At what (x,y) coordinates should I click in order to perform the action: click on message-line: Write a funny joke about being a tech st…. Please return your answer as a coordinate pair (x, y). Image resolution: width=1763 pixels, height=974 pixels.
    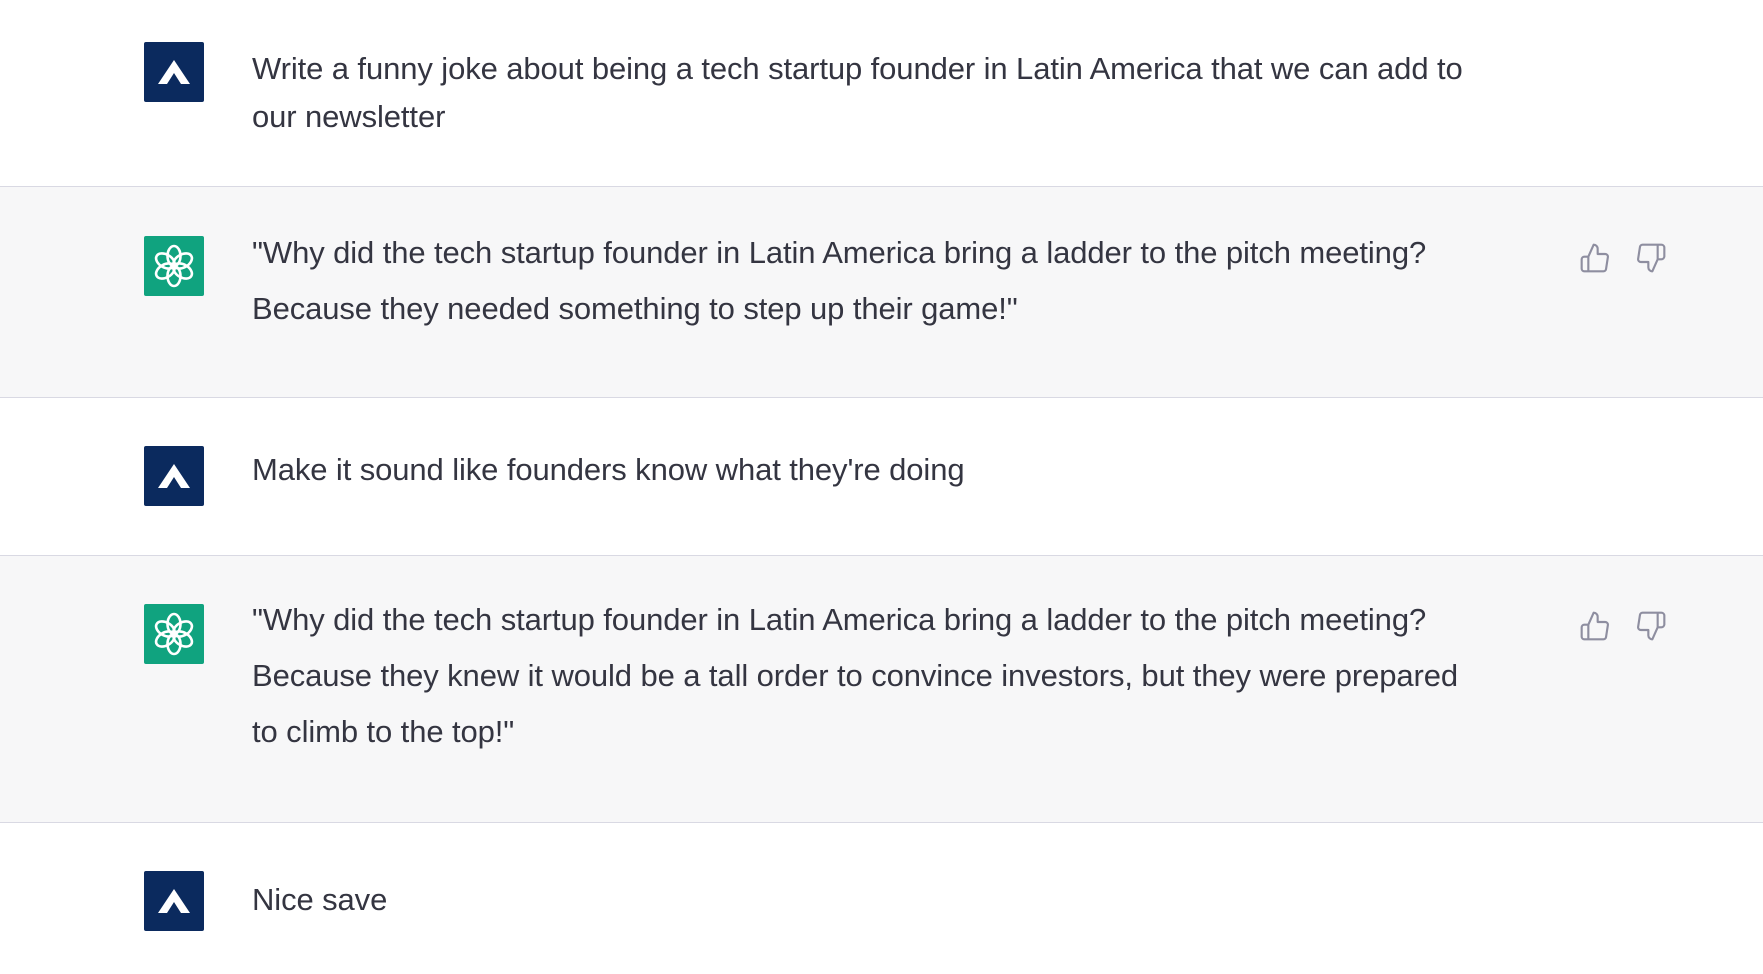
    Looking at the image, I should click on (857, 68).